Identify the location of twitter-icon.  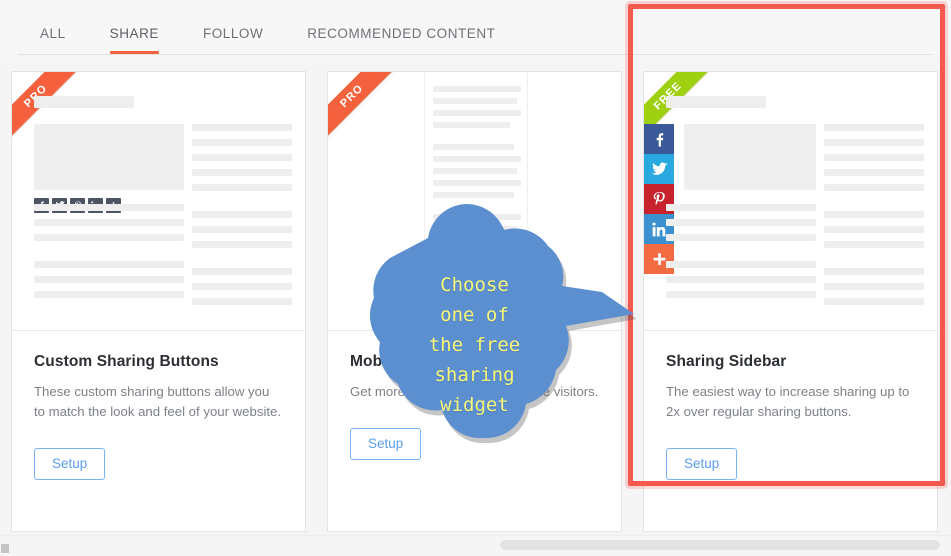
(659, 169).